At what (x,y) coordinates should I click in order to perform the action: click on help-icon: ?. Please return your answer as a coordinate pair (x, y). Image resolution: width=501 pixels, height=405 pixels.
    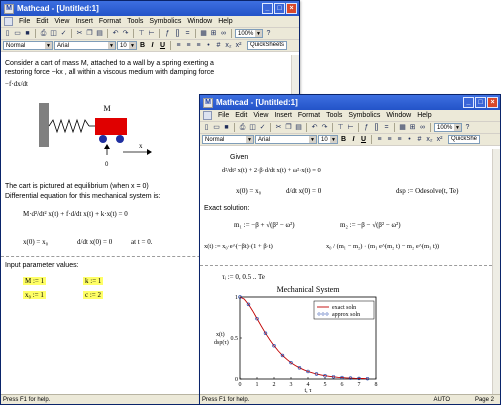
    Looking at the image, I should click on (268, 33).